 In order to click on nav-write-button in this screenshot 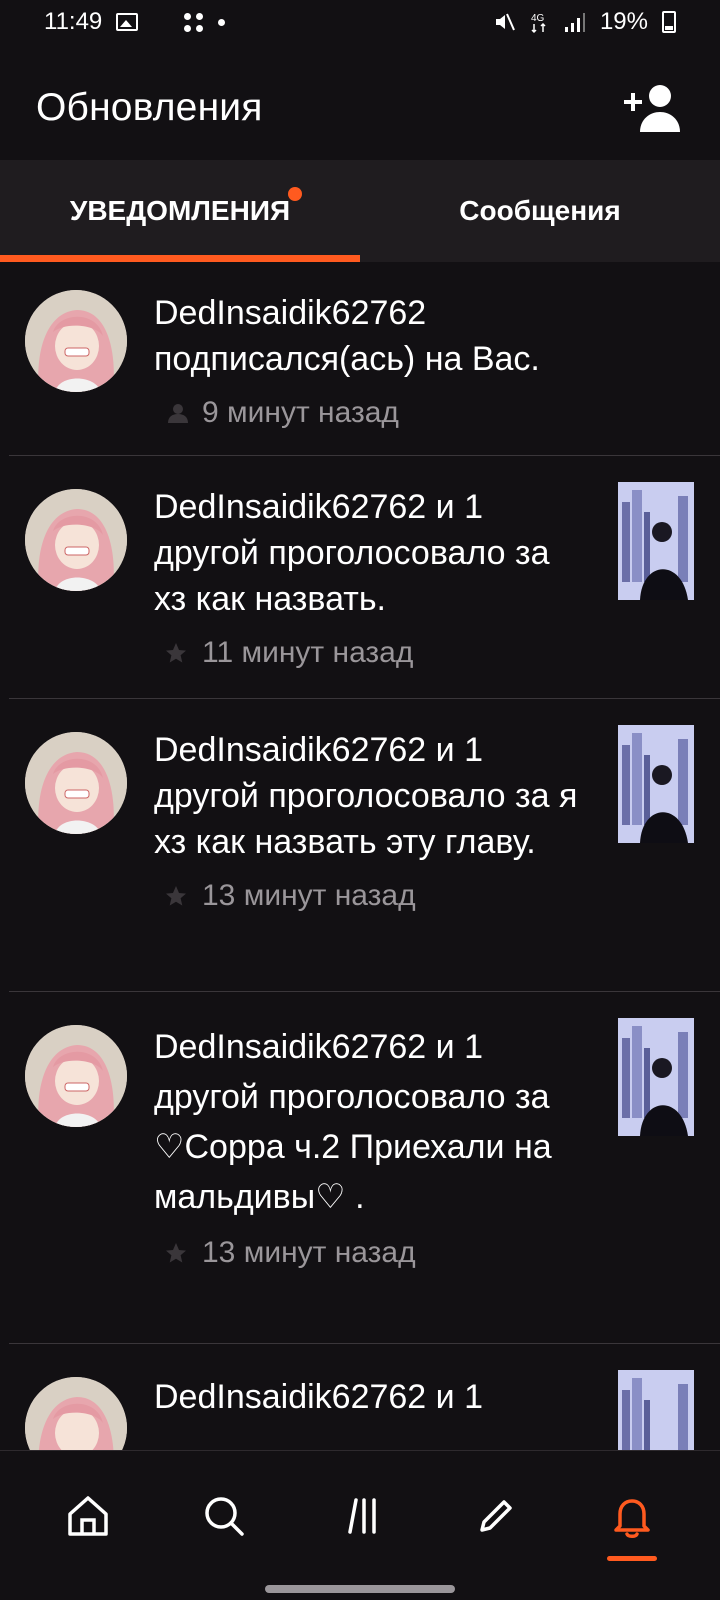, I will do `click(496, 1516)`.